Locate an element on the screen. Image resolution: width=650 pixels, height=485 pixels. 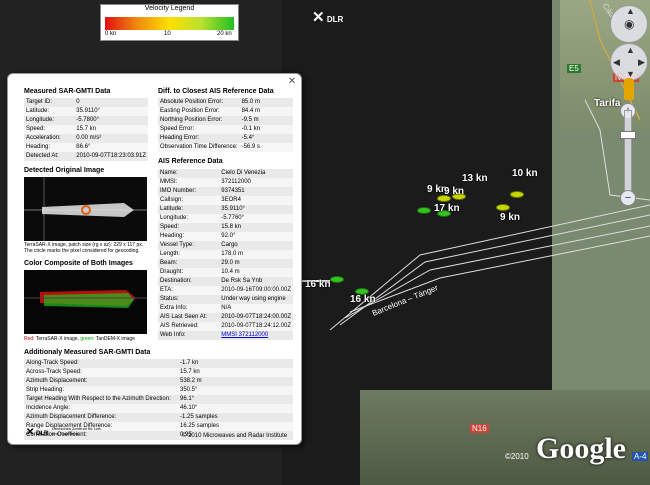
table-row: Strip Heading: 350.5° is located at coordinates (158, 390).